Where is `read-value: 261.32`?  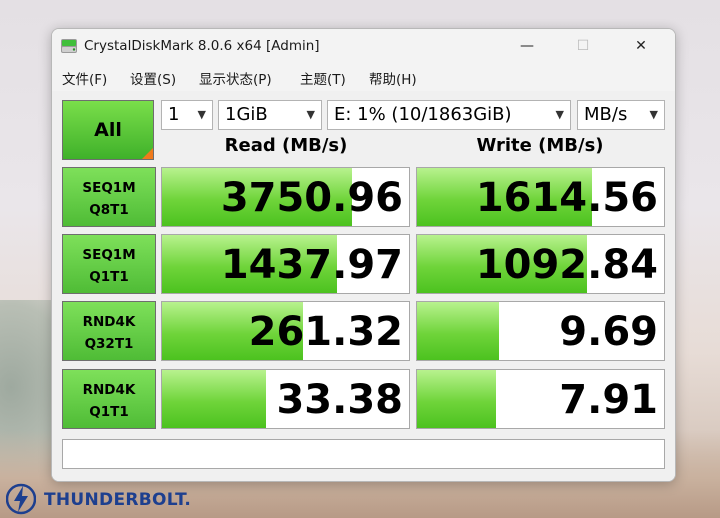 read-value: 261.32 is located at coordinates (325, 332).